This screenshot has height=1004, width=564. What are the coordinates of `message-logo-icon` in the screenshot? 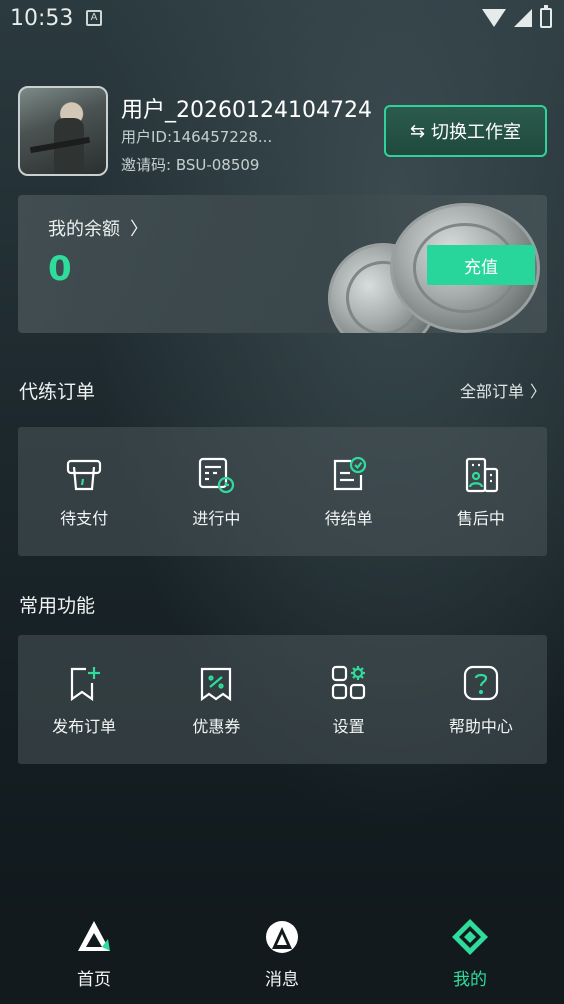 It's located at (282, 937).